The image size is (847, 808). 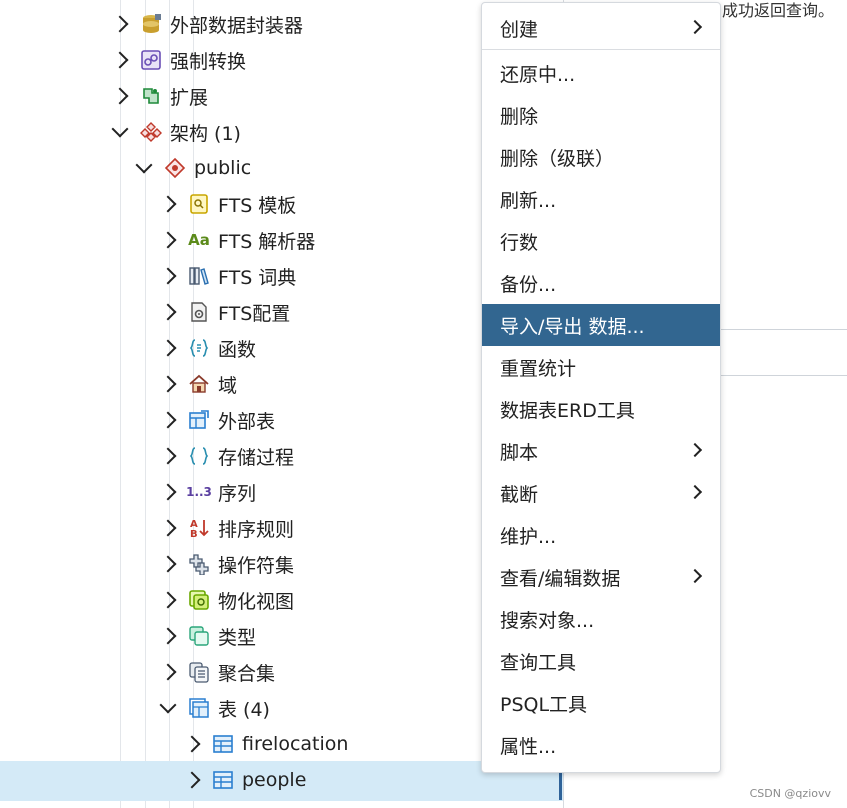 What do you see at coordinates (208, 348) in the screenshot?
I see `tree-item-functions: 函数` at bounding box center [208, 348].